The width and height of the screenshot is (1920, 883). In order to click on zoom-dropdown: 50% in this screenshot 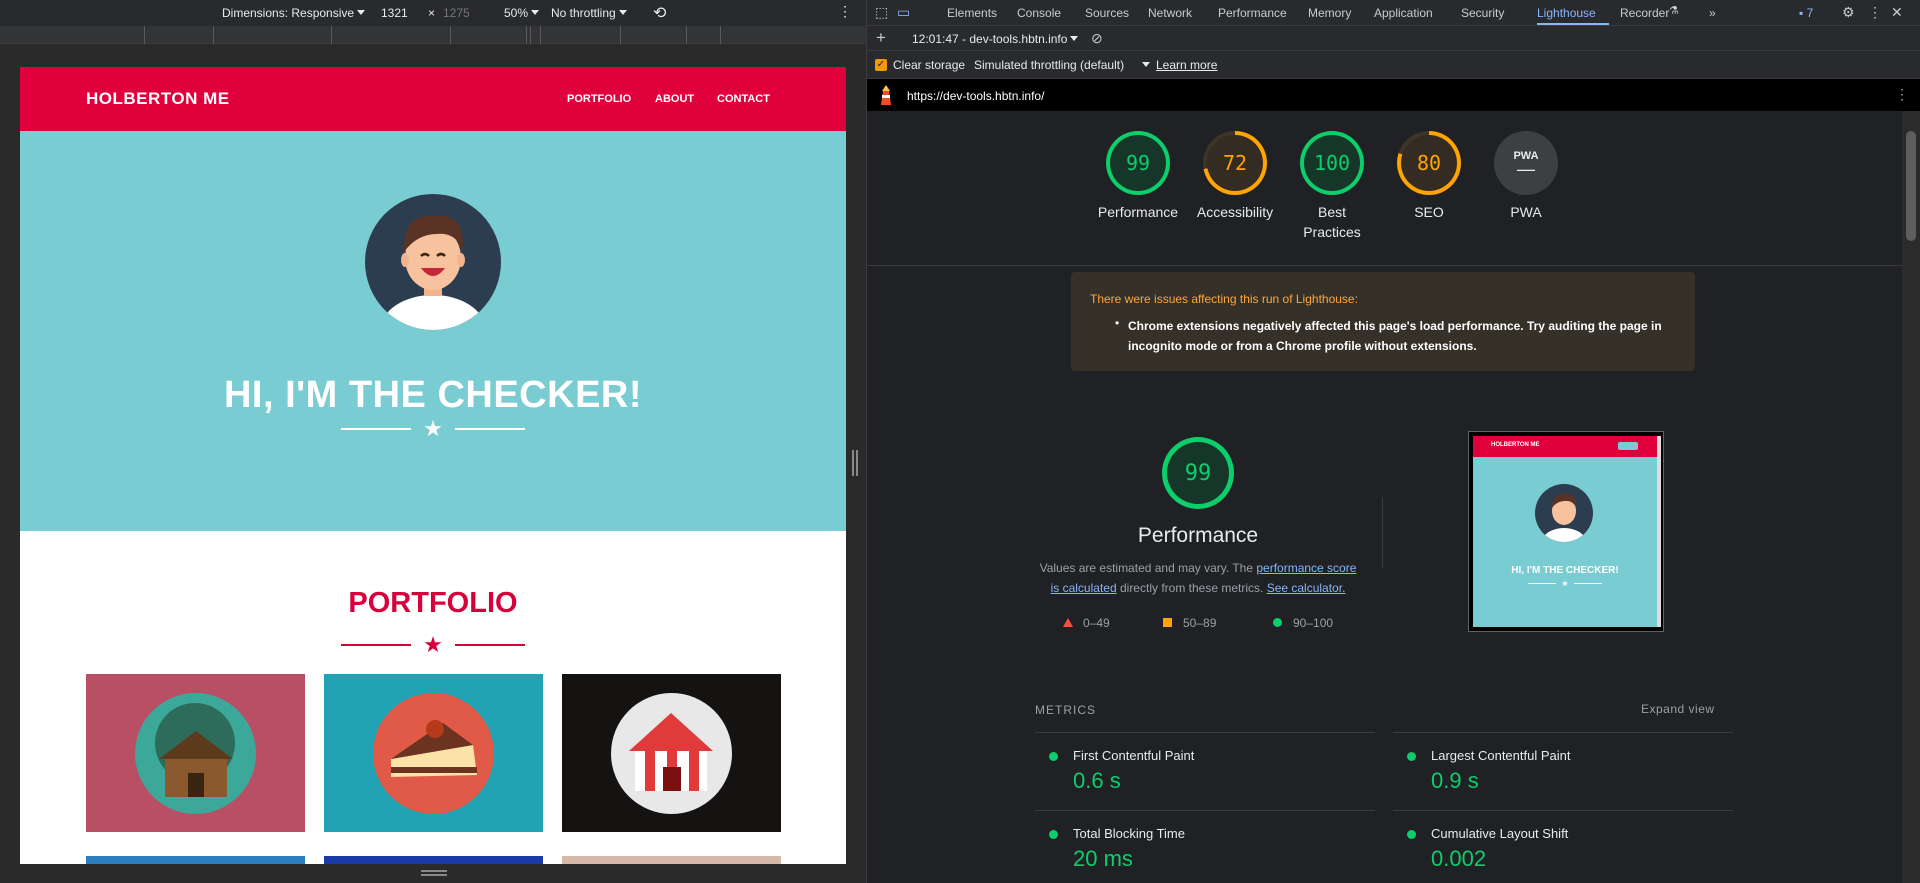, I will do `click(522, 13)`.